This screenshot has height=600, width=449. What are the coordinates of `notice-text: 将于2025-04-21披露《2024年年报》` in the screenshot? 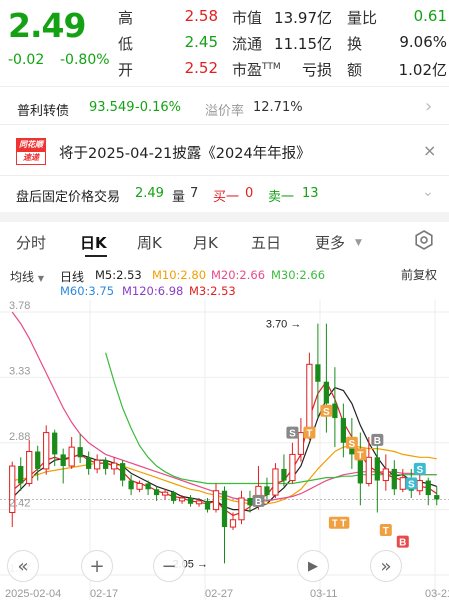 It's located at (185, 152).